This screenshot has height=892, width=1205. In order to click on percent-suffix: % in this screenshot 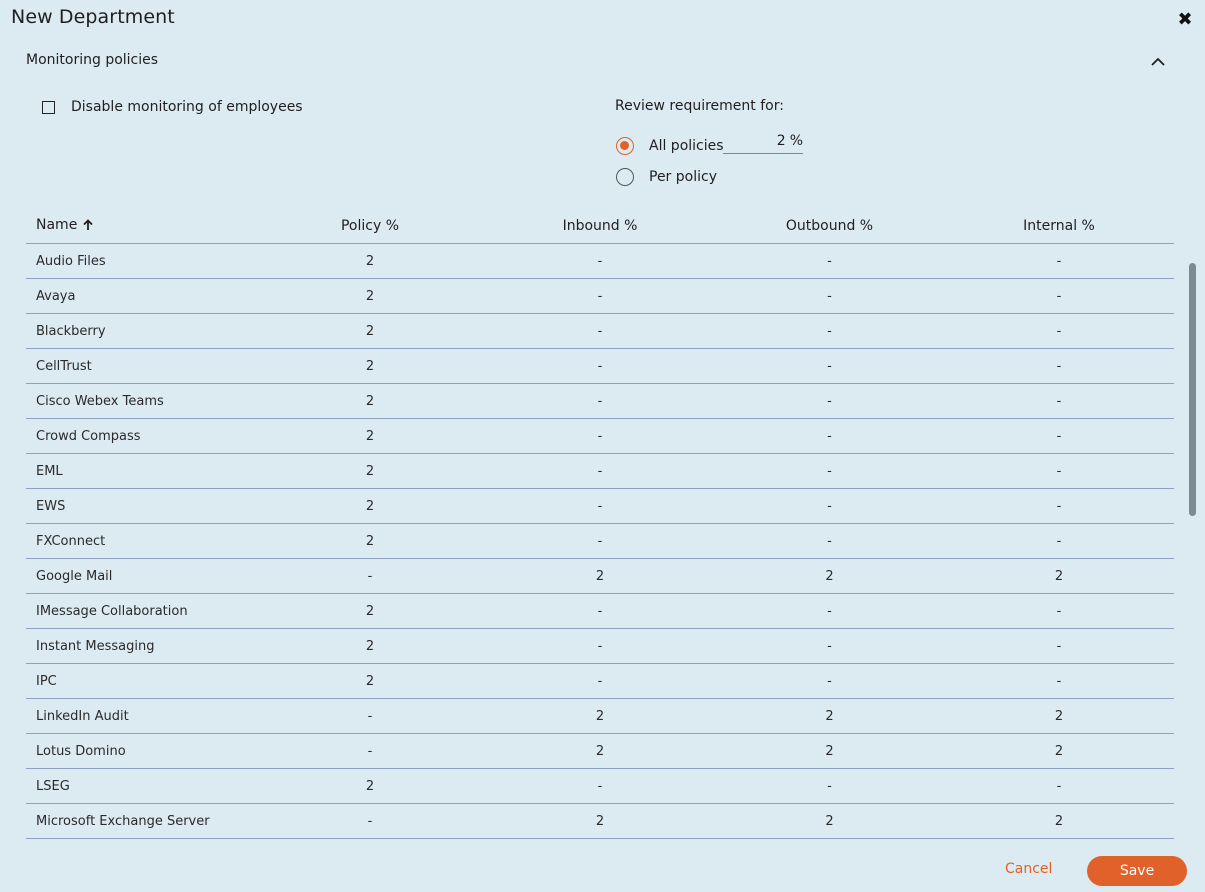, I will do `click(796, 140)`.